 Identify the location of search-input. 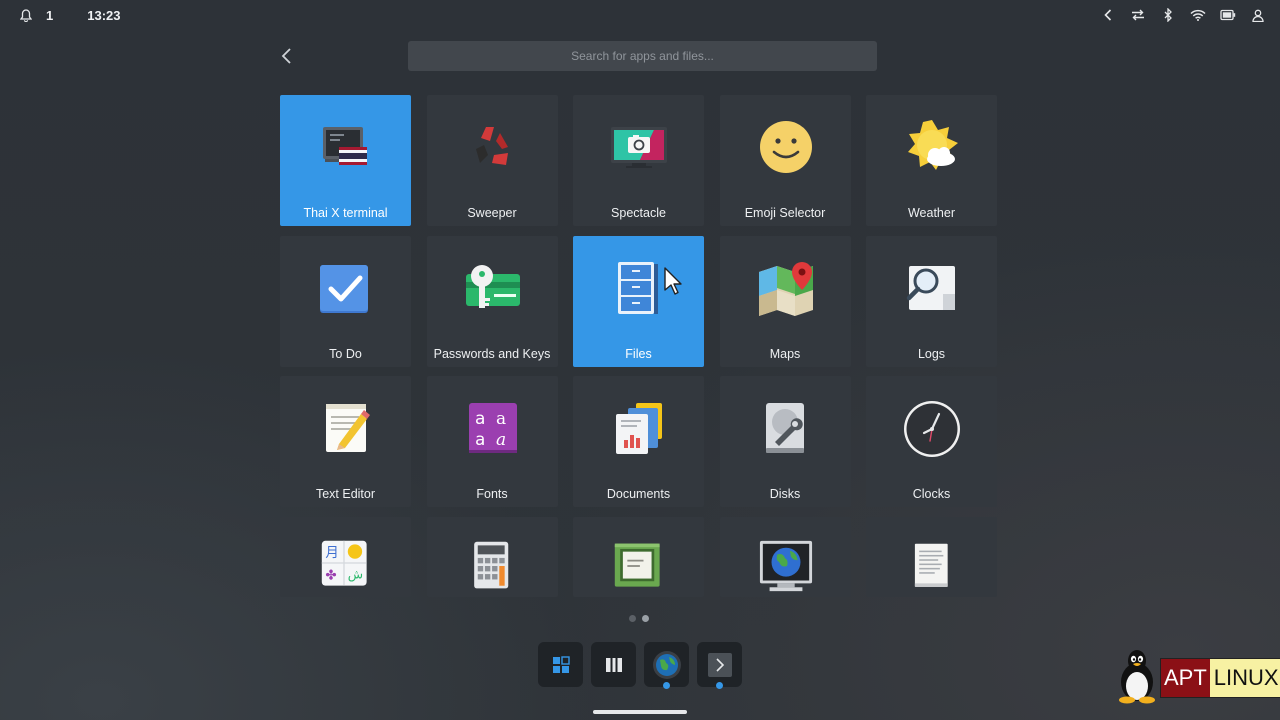
(642, 56).